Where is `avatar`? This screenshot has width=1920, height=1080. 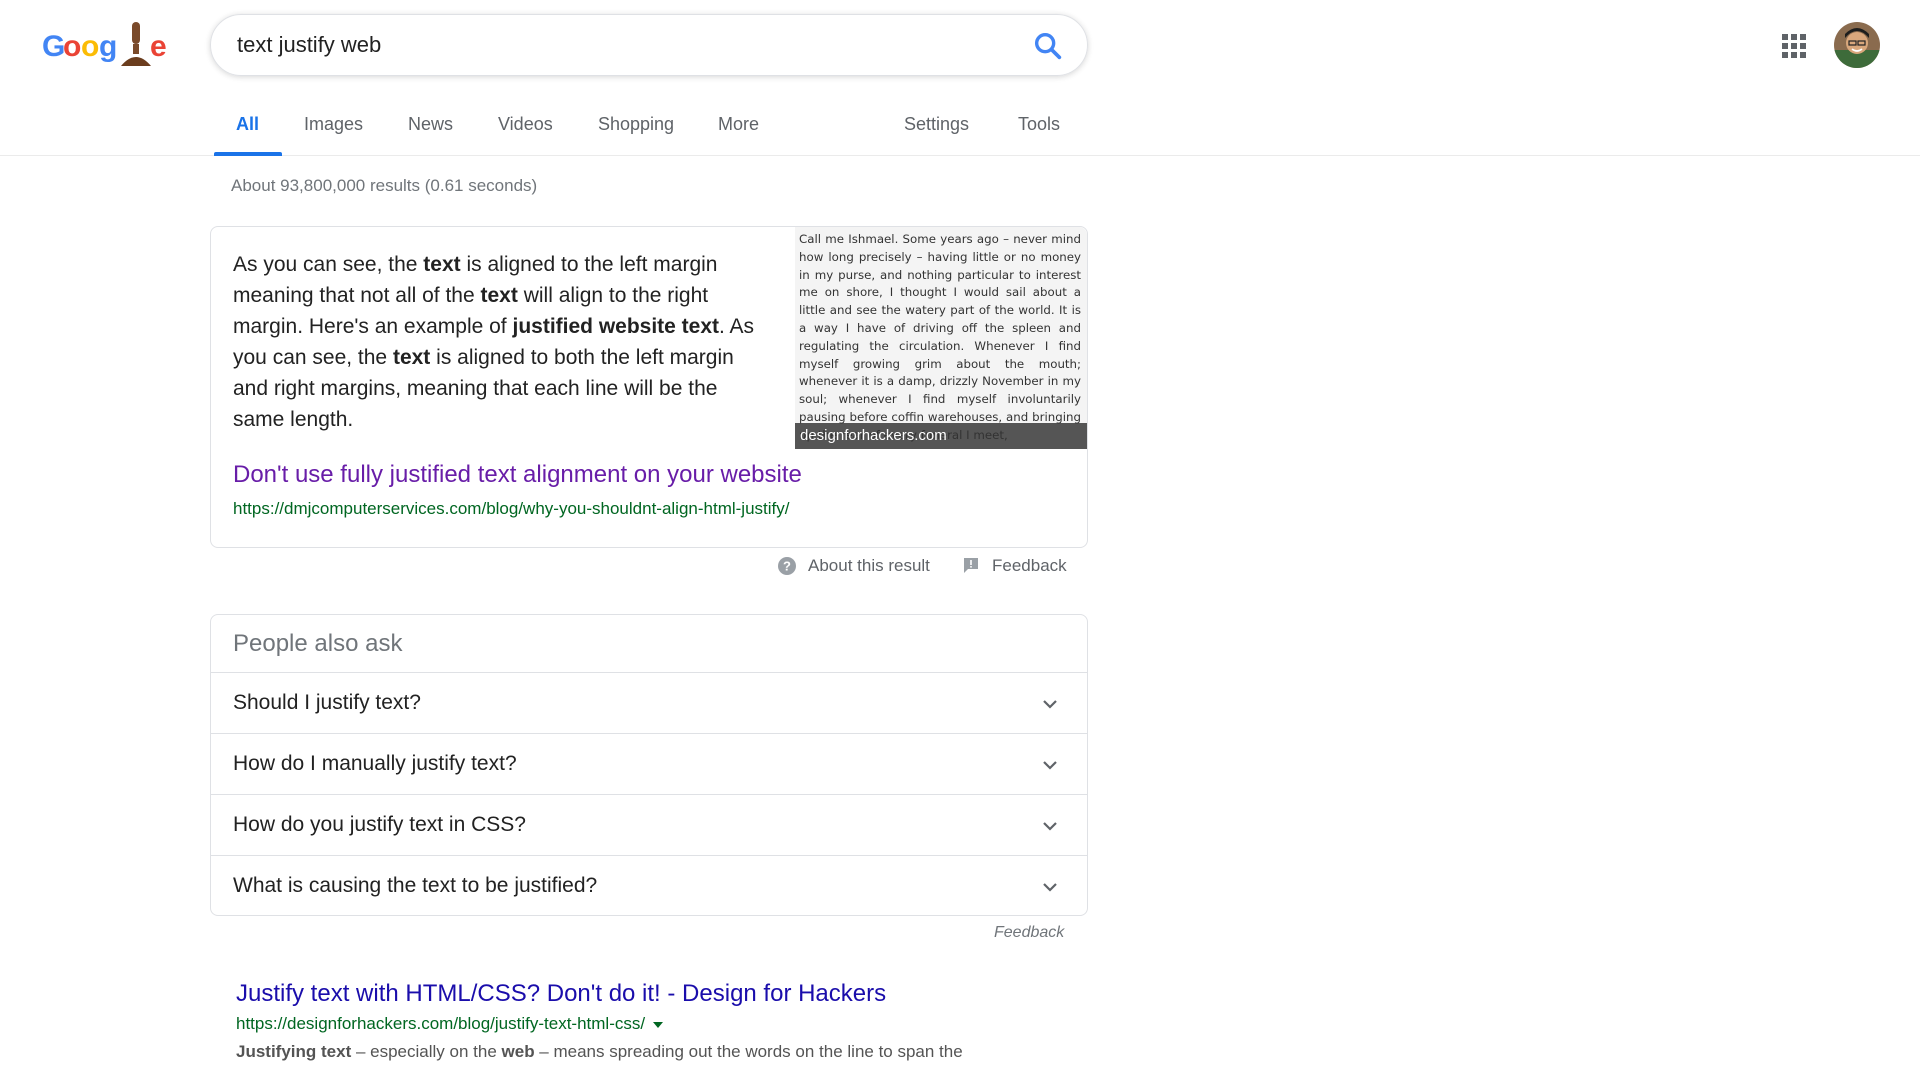
avatar is located at coordinates (1857, 45).